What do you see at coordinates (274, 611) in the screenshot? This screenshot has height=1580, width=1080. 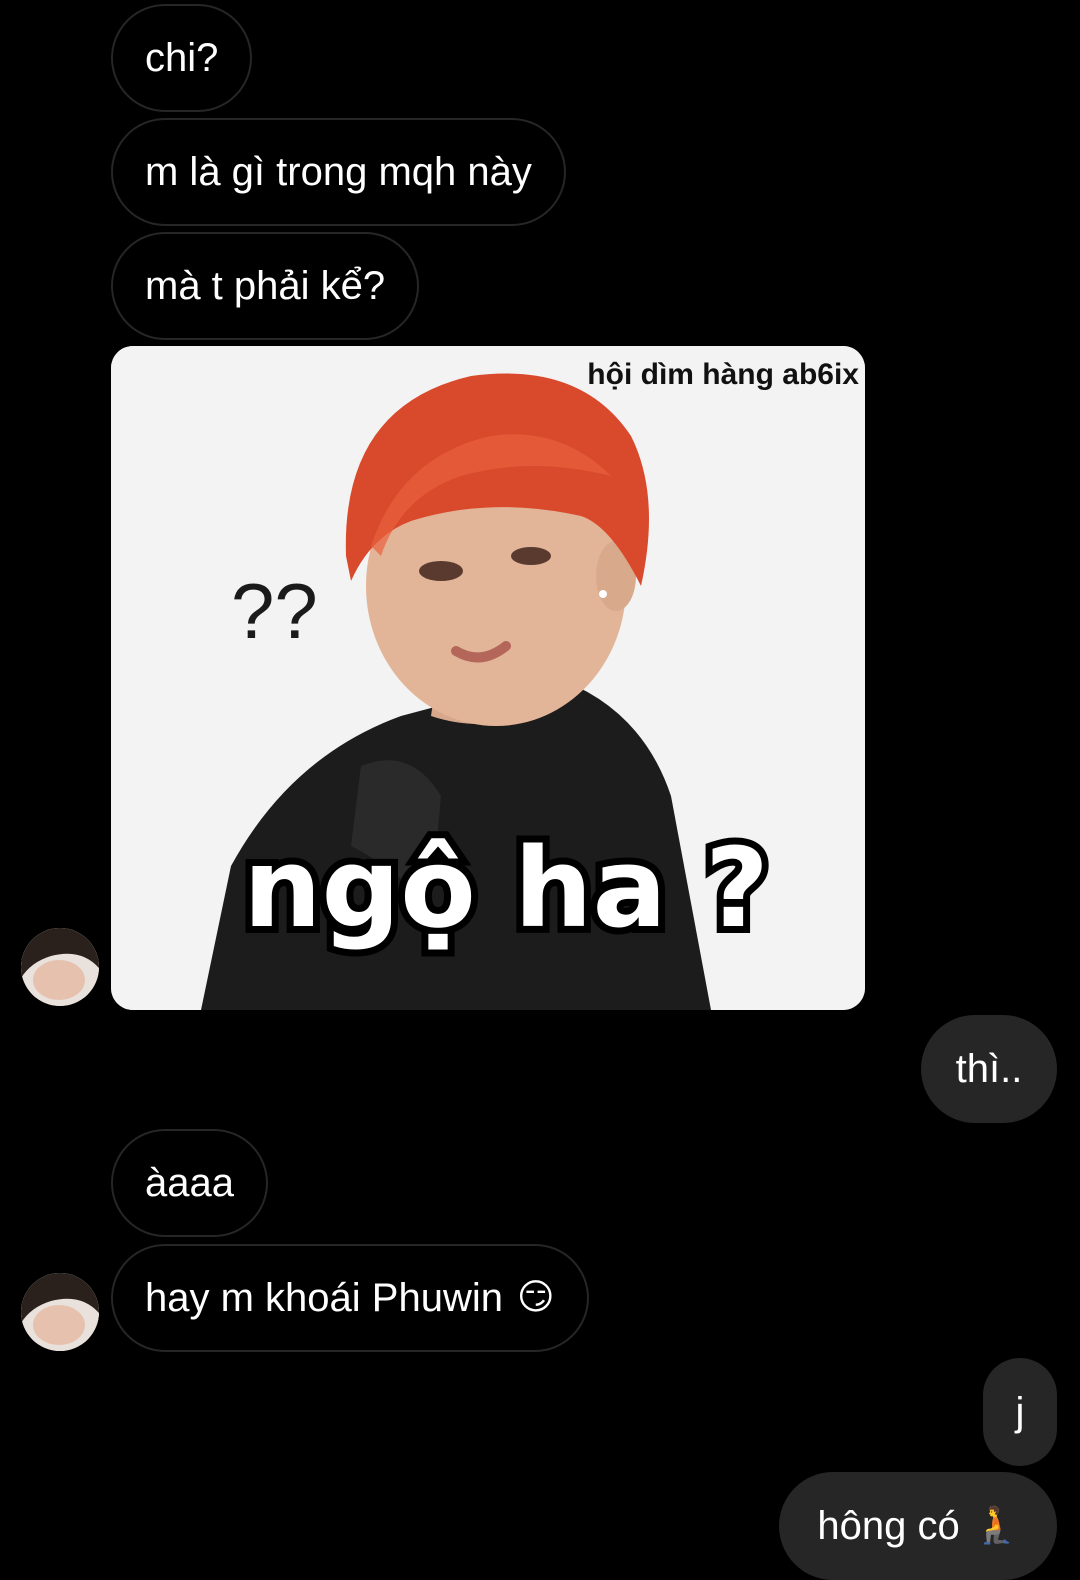 I see `sticker-question-marks: ??` at bounding box center [274, 611].